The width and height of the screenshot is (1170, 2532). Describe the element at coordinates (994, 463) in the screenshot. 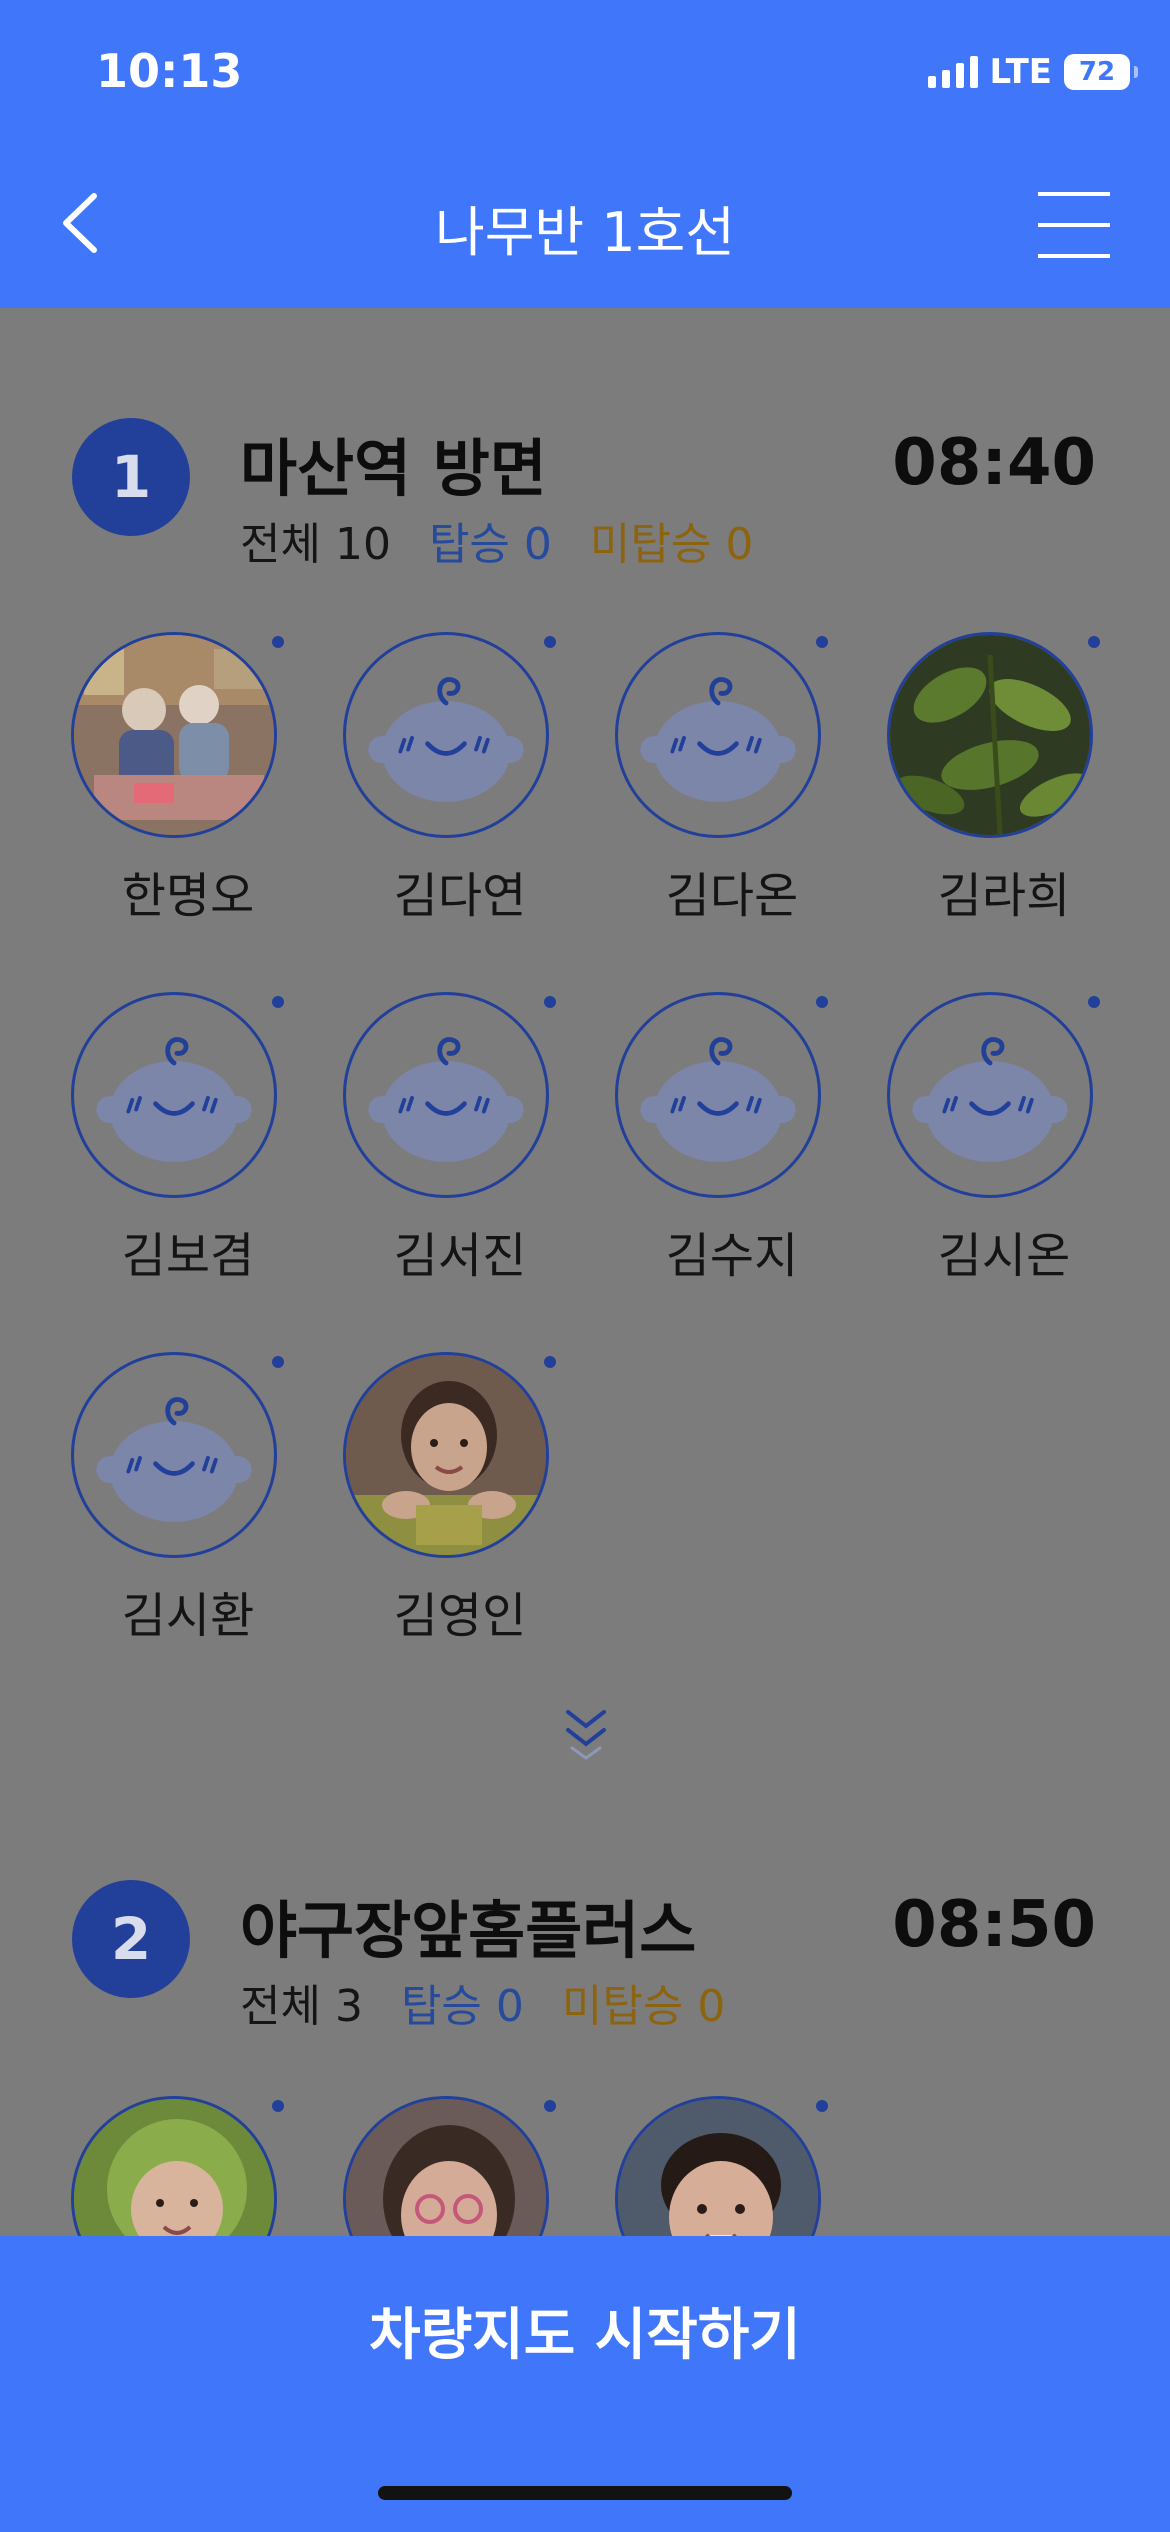

I see `stop-time: 08:40` at that location.